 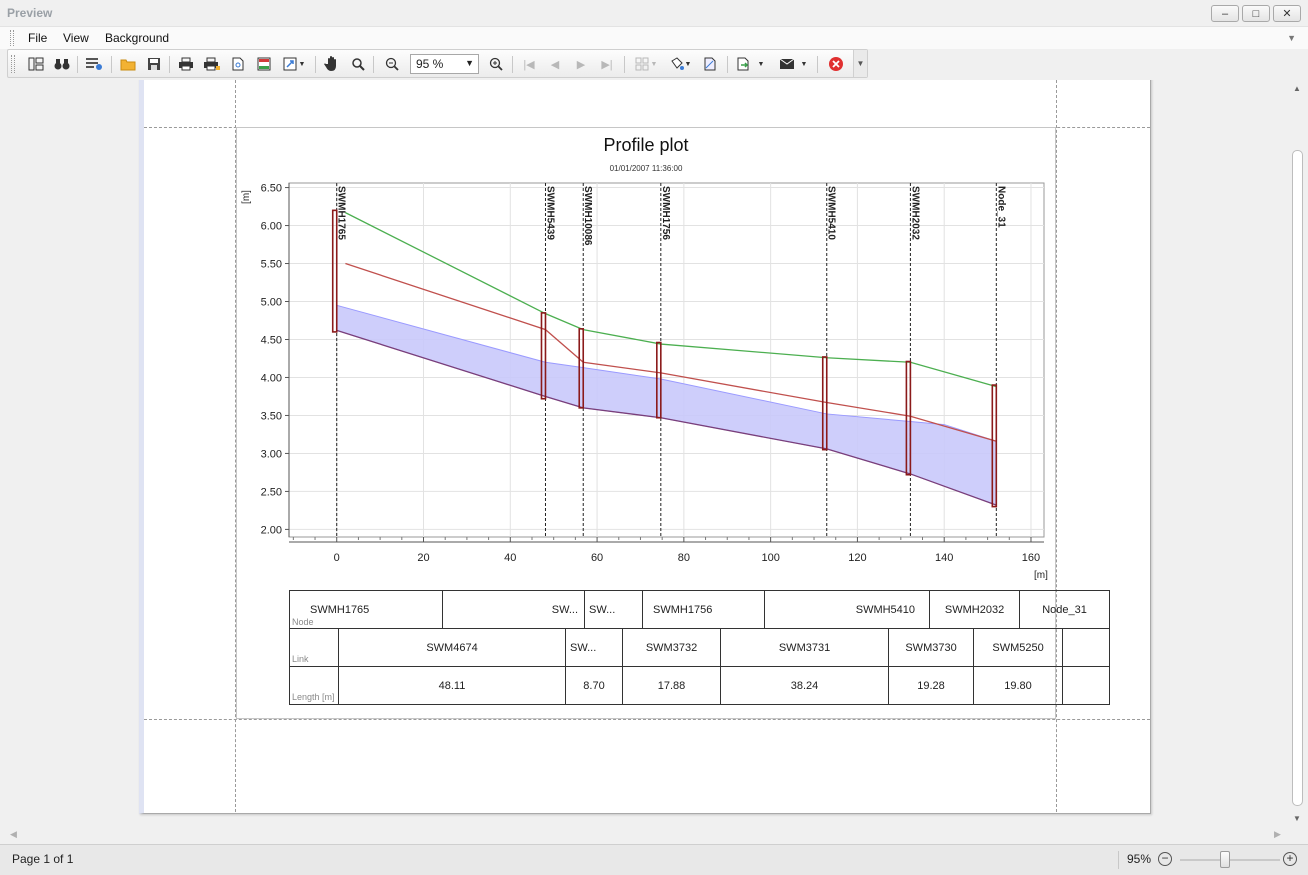 What do you see at coordinates (654, 38) in the screenshot?
I see `menu-bar: File View Background ▼` at bounding box center [654, 38].